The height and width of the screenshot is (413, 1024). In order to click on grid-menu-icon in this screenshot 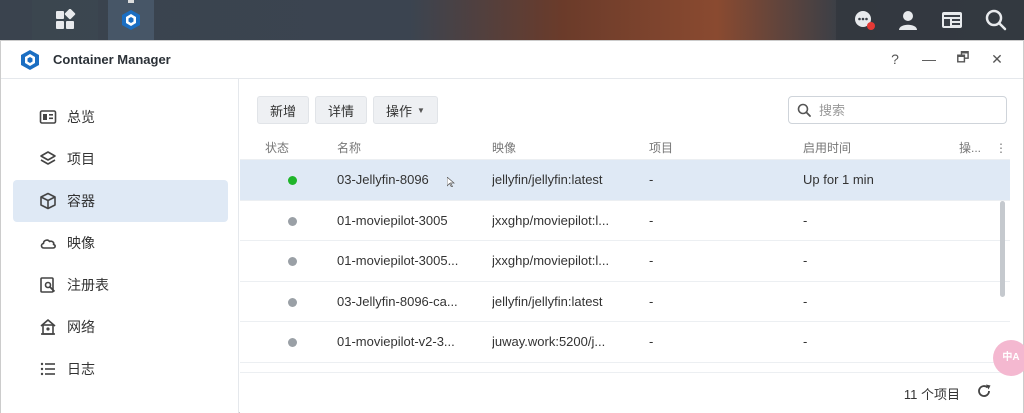, I will do `click(66, 19)`.